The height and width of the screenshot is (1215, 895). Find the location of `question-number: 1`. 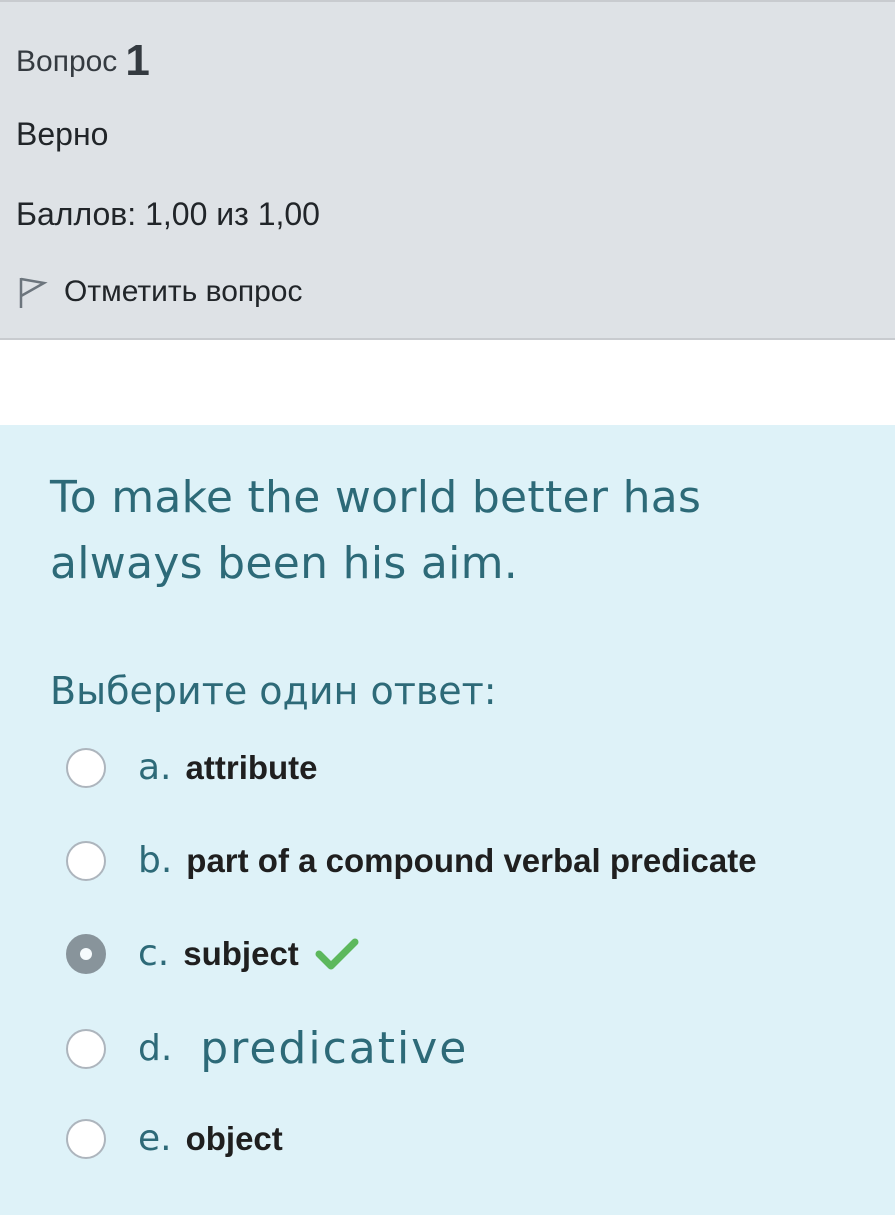

question-number: 1 is located at coordinates (137, 60).